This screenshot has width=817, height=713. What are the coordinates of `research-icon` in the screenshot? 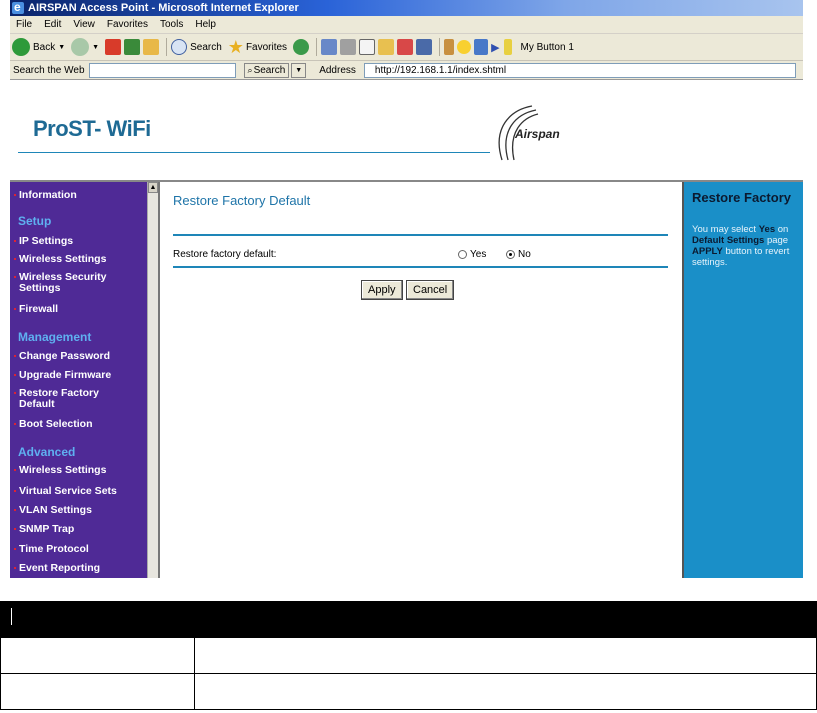 It's located at (424, 47).